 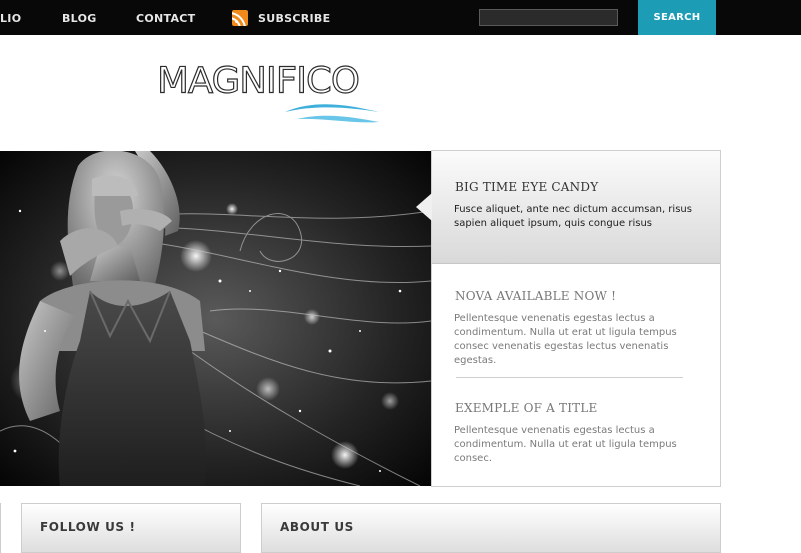 What do you see at coordinates (79, 18) in the screenshot?
I see `nav-link-blog: BLOG` at bounding box center [79, 18].